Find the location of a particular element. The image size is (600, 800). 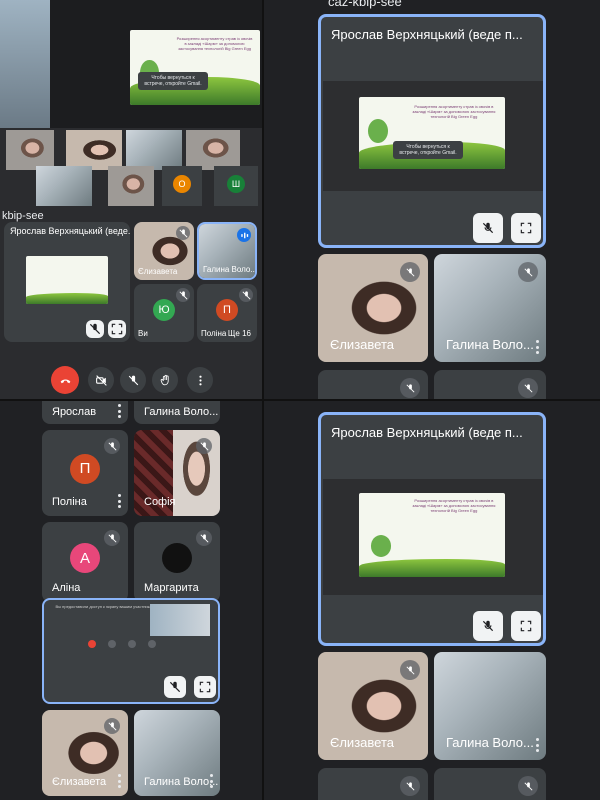

participant-tile: Маргарита is located at coordinates (177, 562).